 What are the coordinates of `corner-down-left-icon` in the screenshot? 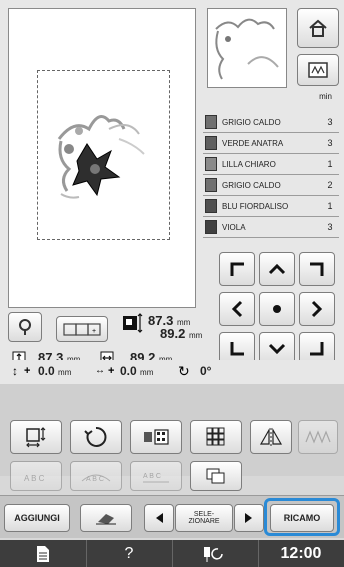 It's located at (237, 349).